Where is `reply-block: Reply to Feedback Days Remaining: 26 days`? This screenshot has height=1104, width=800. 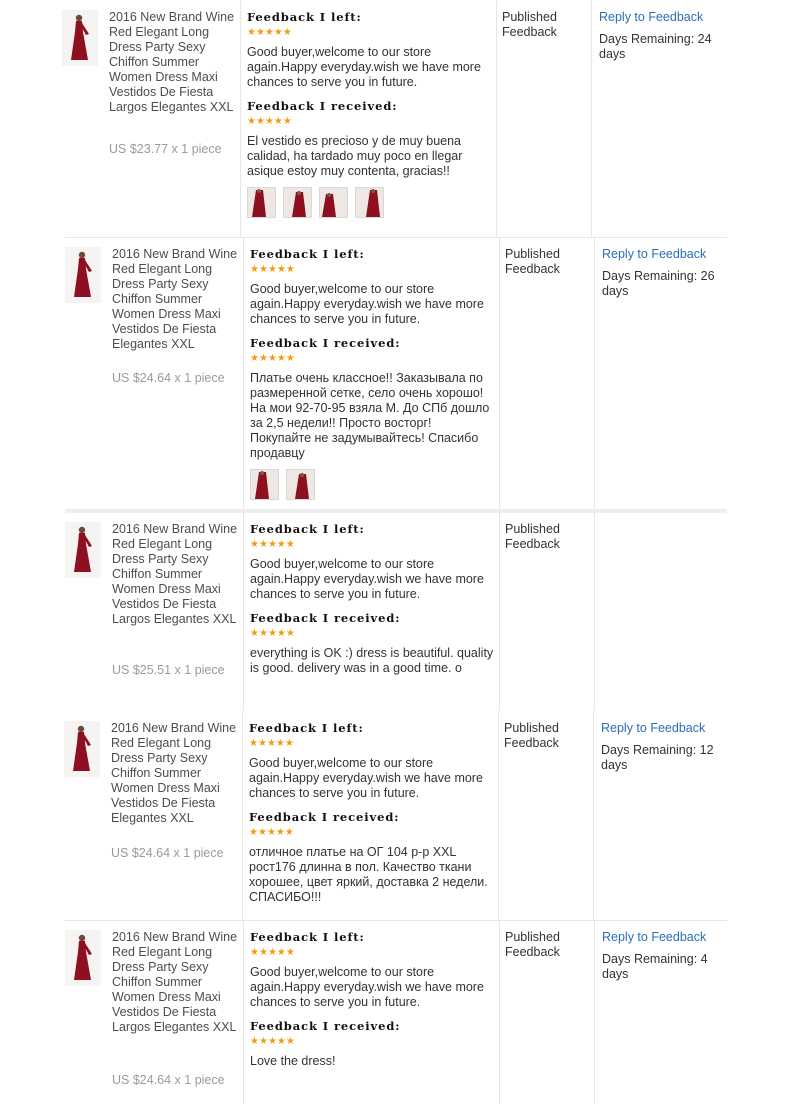 reply-block: Reply to Feedback Days Remaining: 26 days is located at coordinates (662, 273).